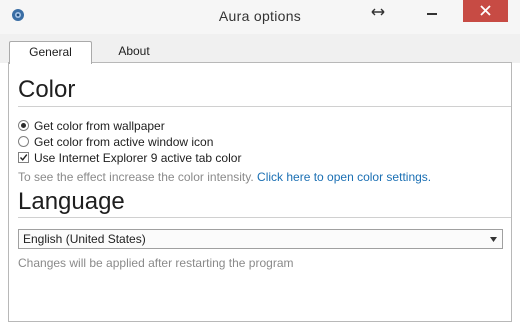  Describe the element at coordinates (264, 106) in the screenshot. I see `color-section-divider` at that location.